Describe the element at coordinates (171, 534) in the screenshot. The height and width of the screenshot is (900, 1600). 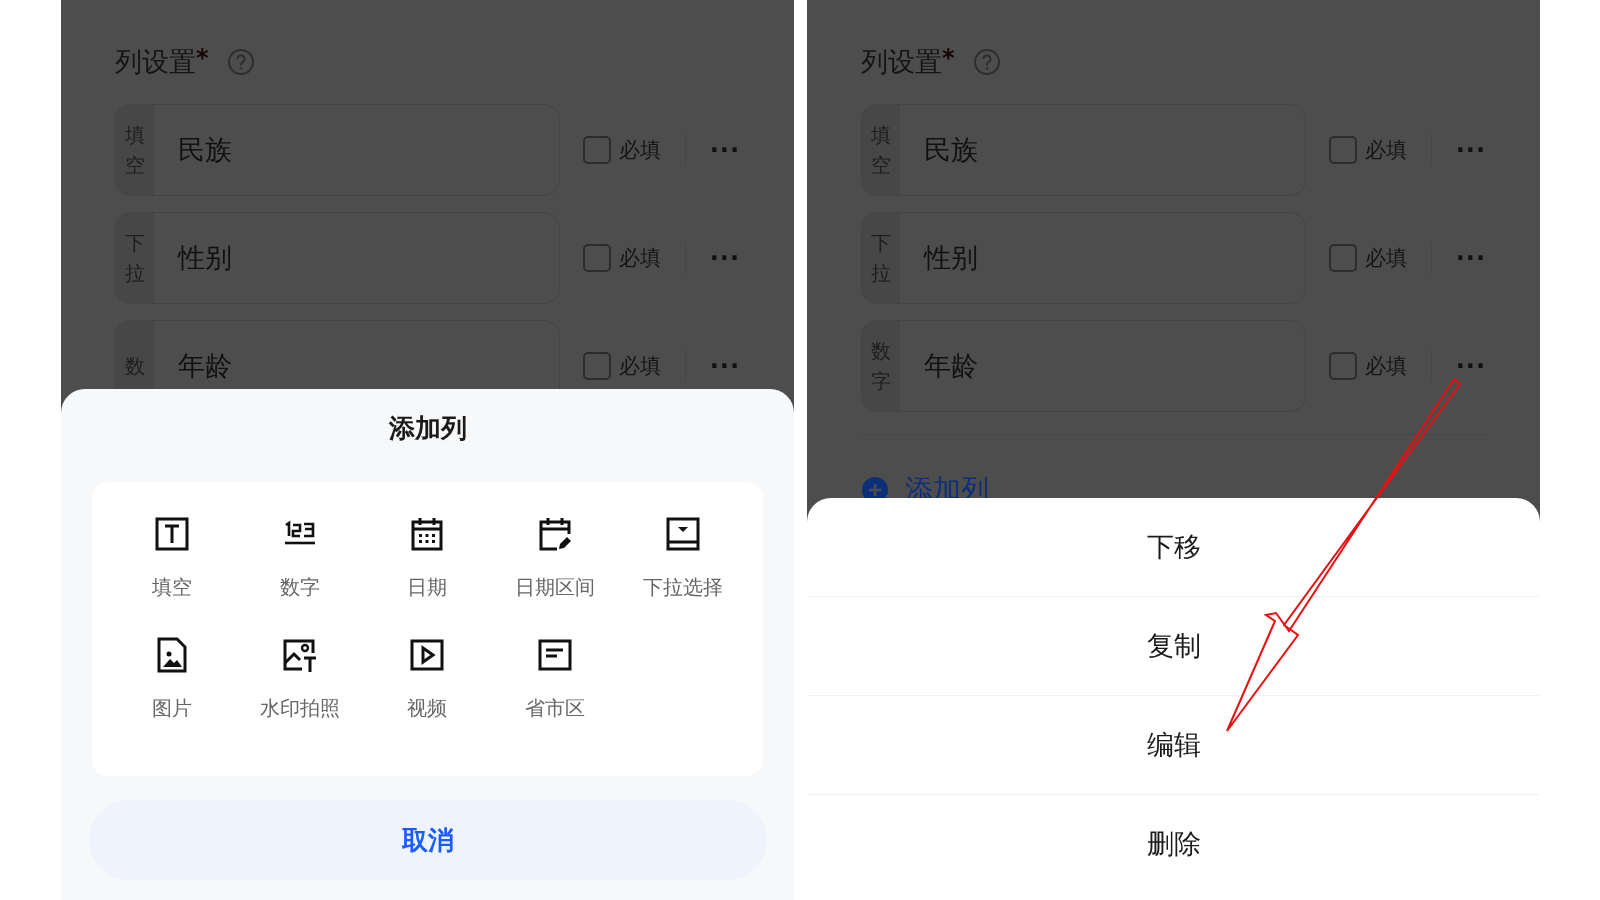
I see `text-box-icon` at that location.